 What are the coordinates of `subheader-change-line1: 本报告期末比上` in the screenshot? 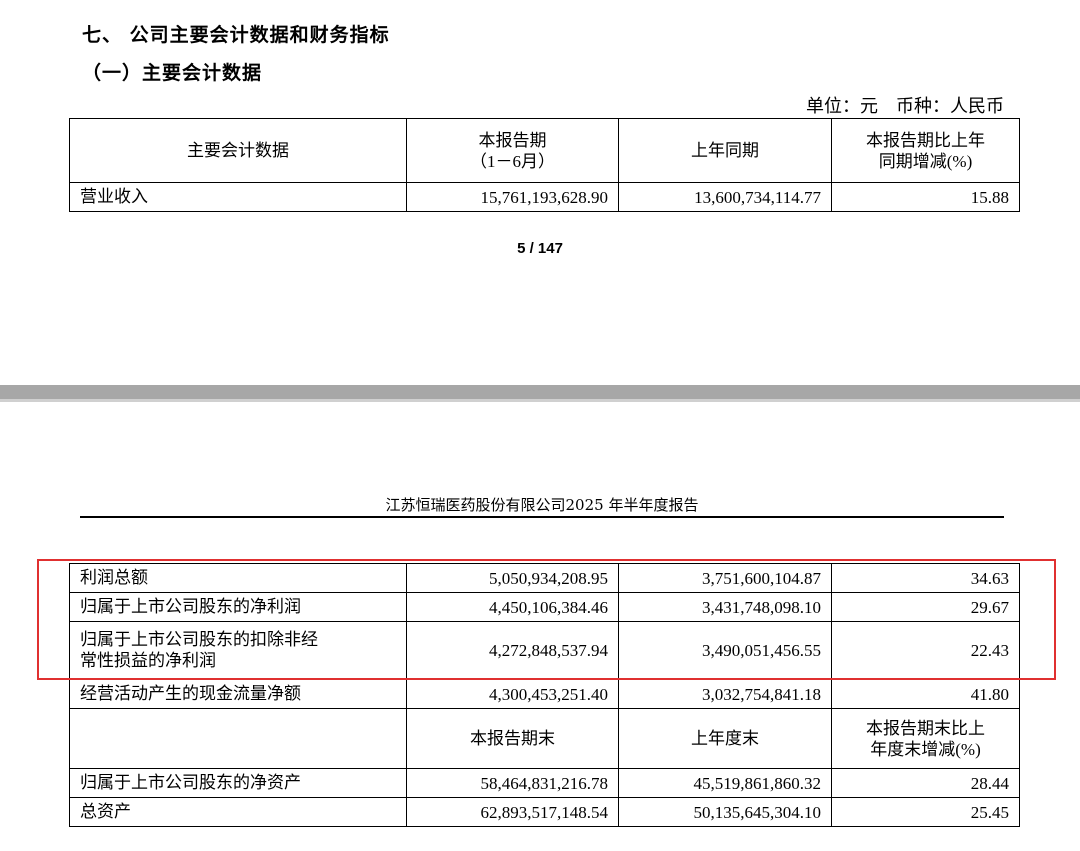 It's located at (925, 728).